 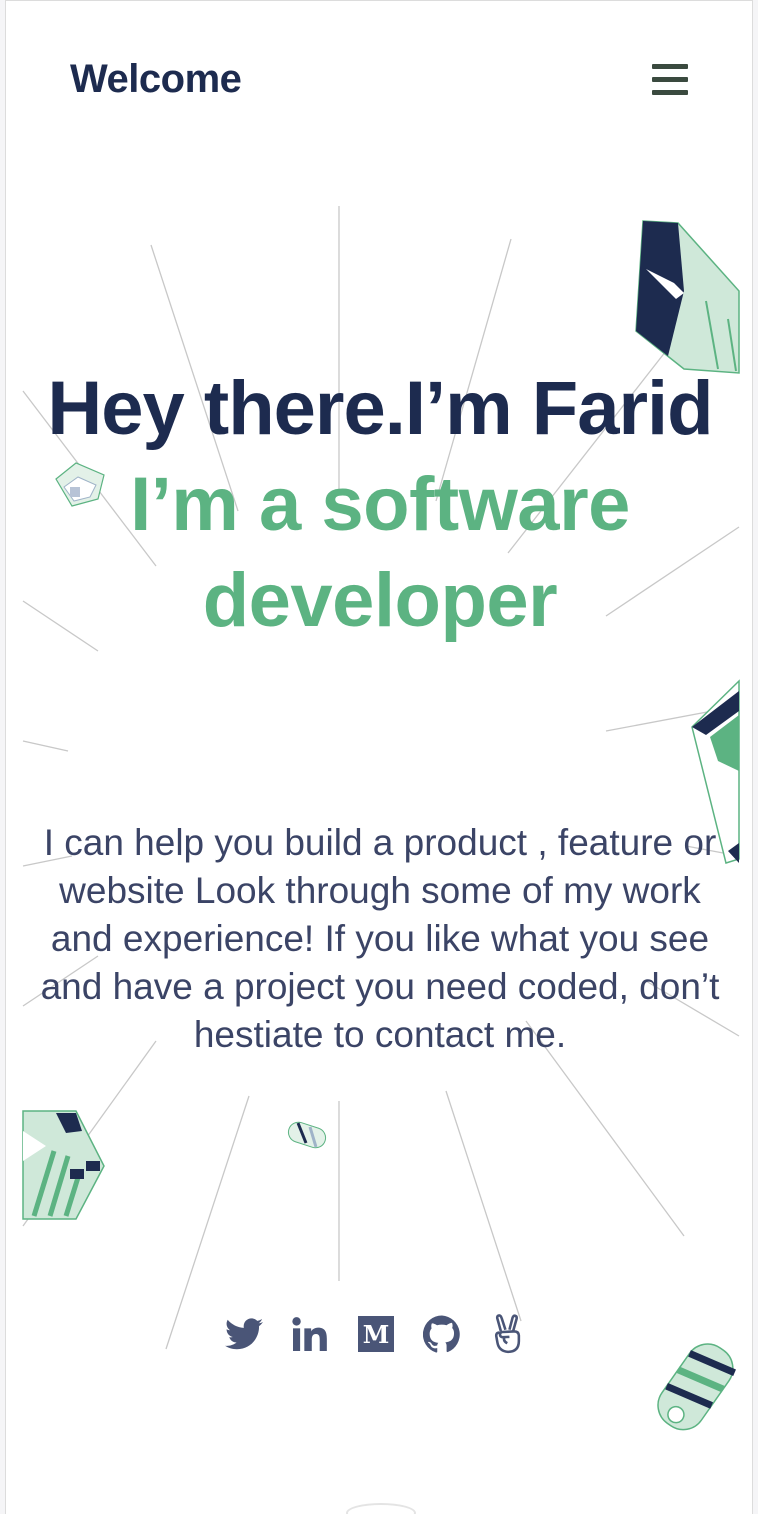 What do you see at coordinates (687, 297) in the screenshot?
I see `crystal-top-right` at bounding box center [687, 297].